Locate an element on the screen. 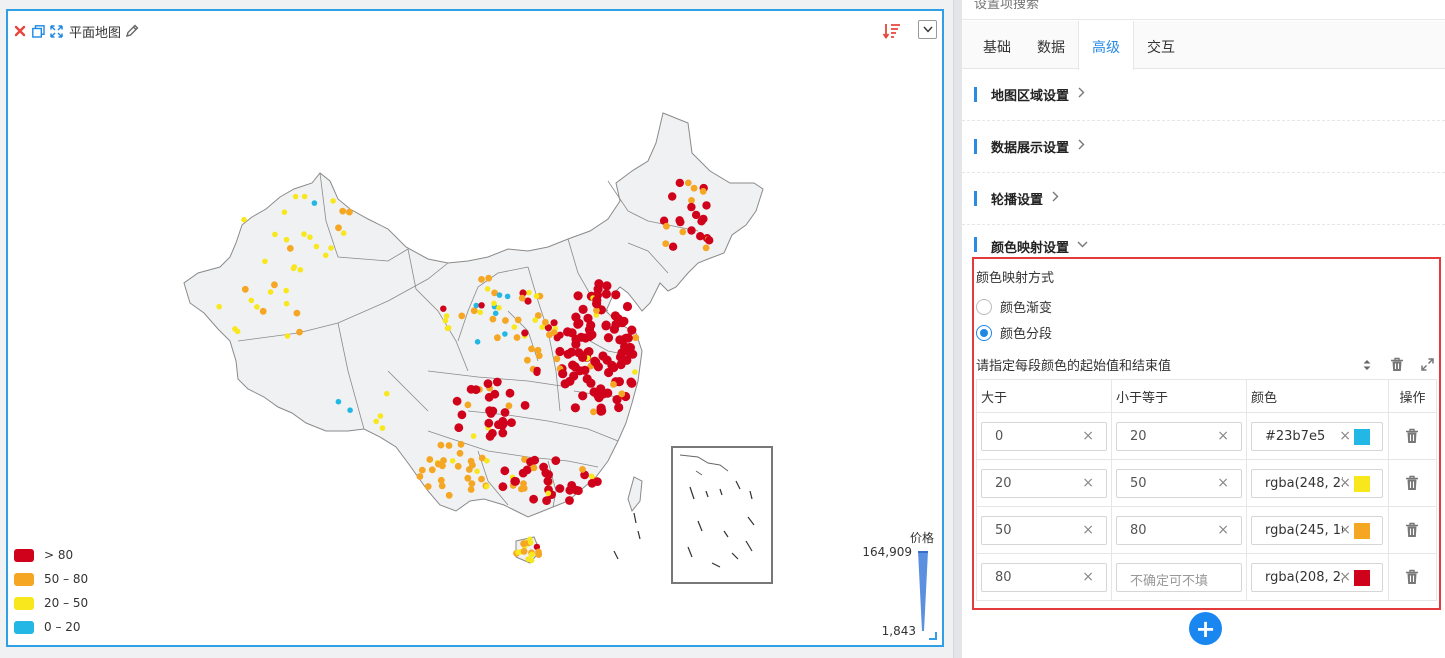 This screenshot has height=658, width=1445. radio-circle is located at coordinates (984, 306).